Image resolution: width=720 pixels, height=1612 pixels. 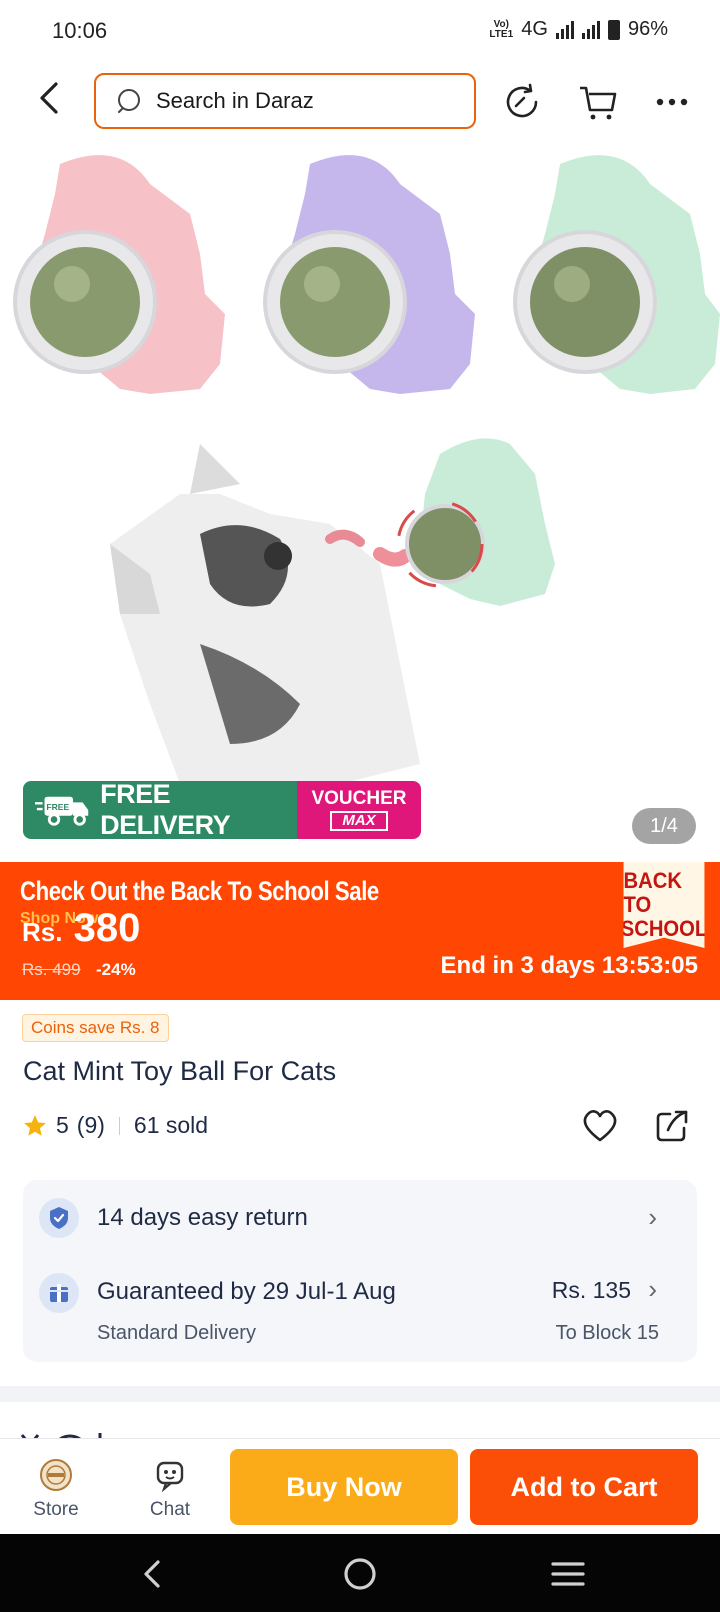 I want to click on signal-icon, so click(x=564, y=29).